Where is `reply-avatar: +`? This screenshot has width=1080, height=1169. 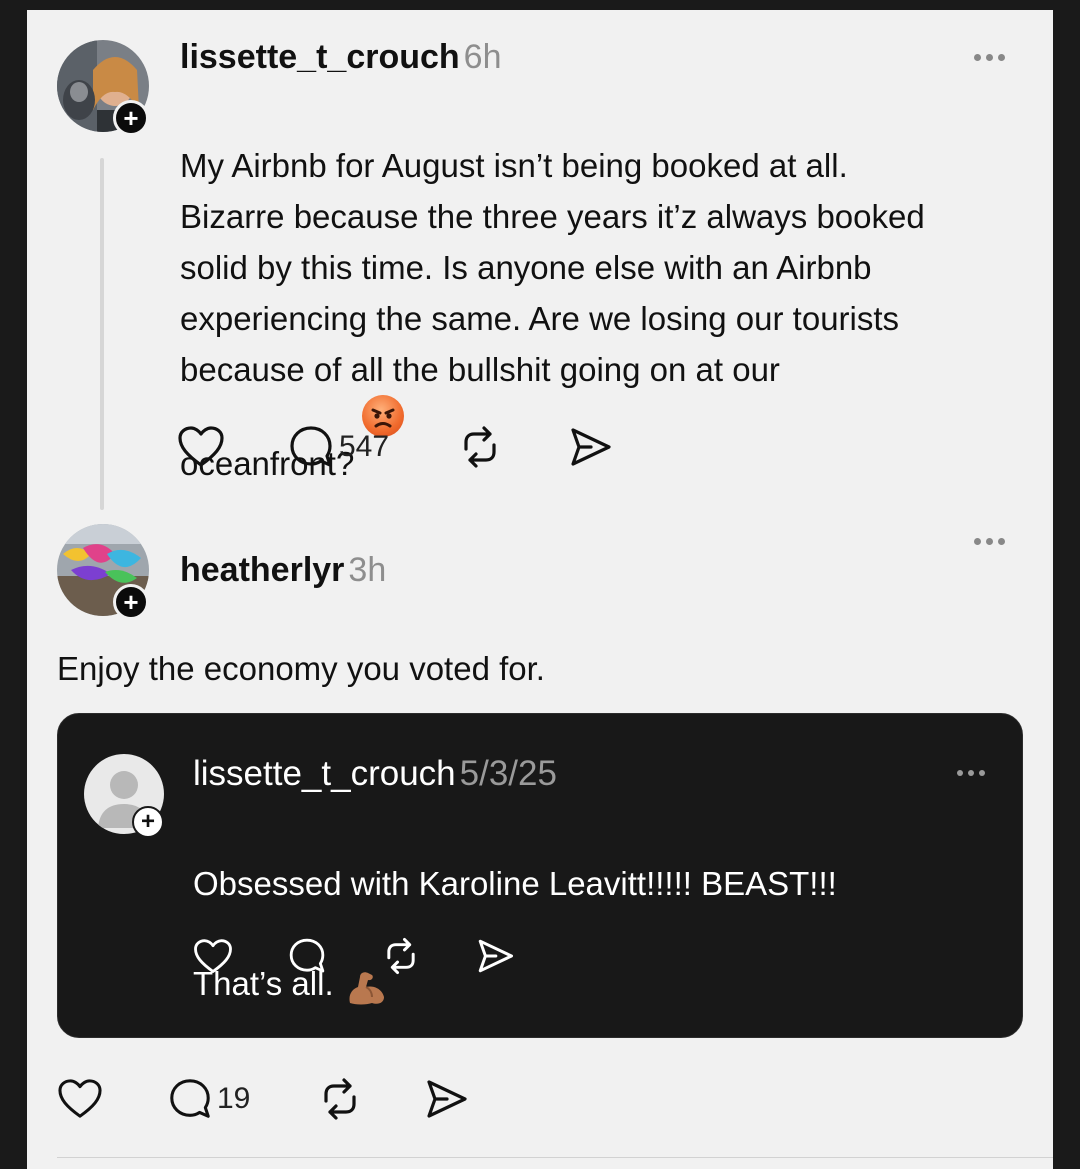 reply-avatar: + is located at coordinates (103, 572).